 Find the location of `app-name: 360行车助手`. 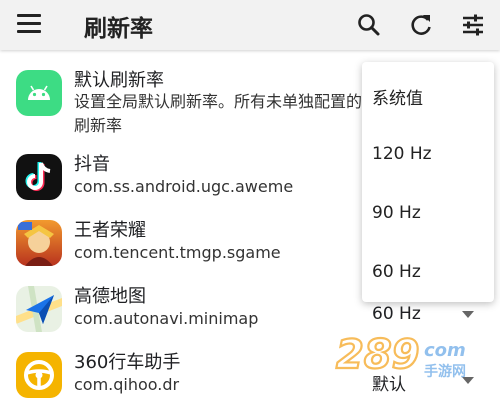

app-name: 360行车助手 is located at coordinates (127, 362).